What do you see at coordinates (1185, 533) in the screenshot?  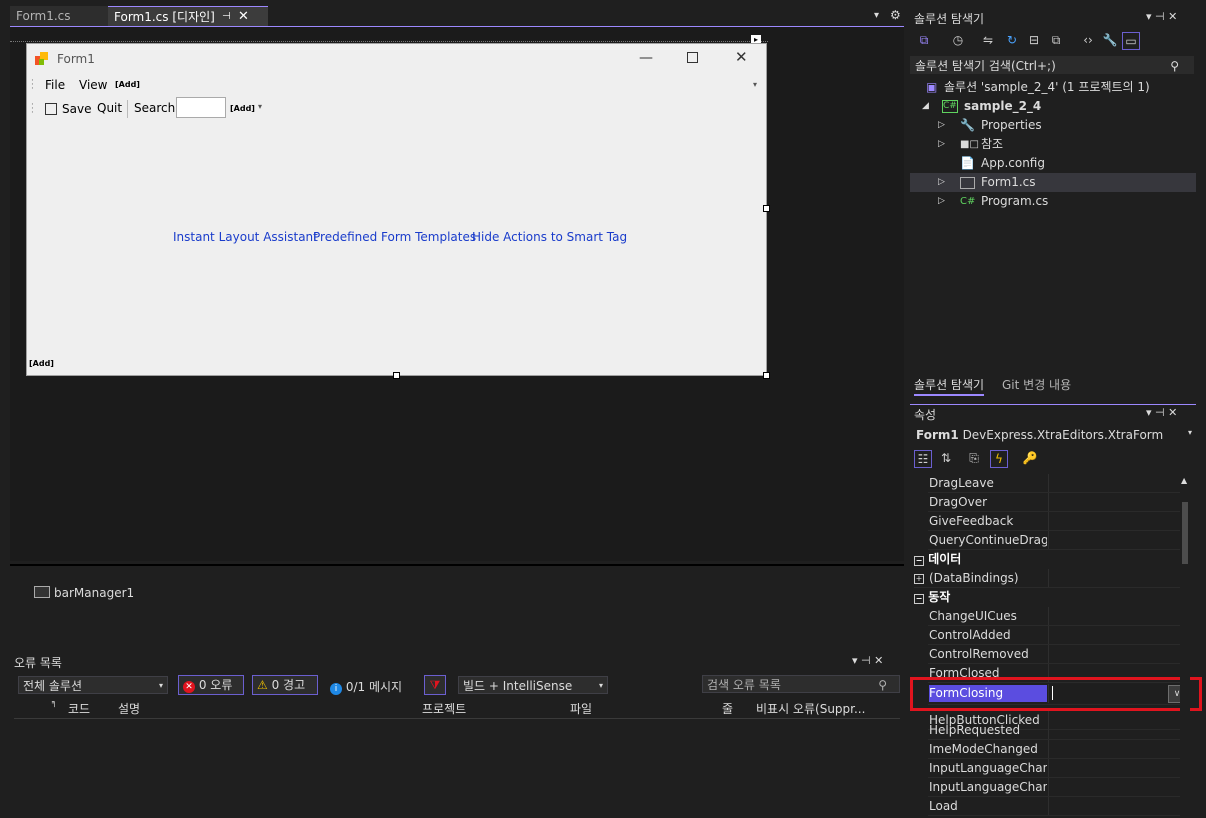 I see `scrollbar-thumb` at bounding box center [1185, 533].